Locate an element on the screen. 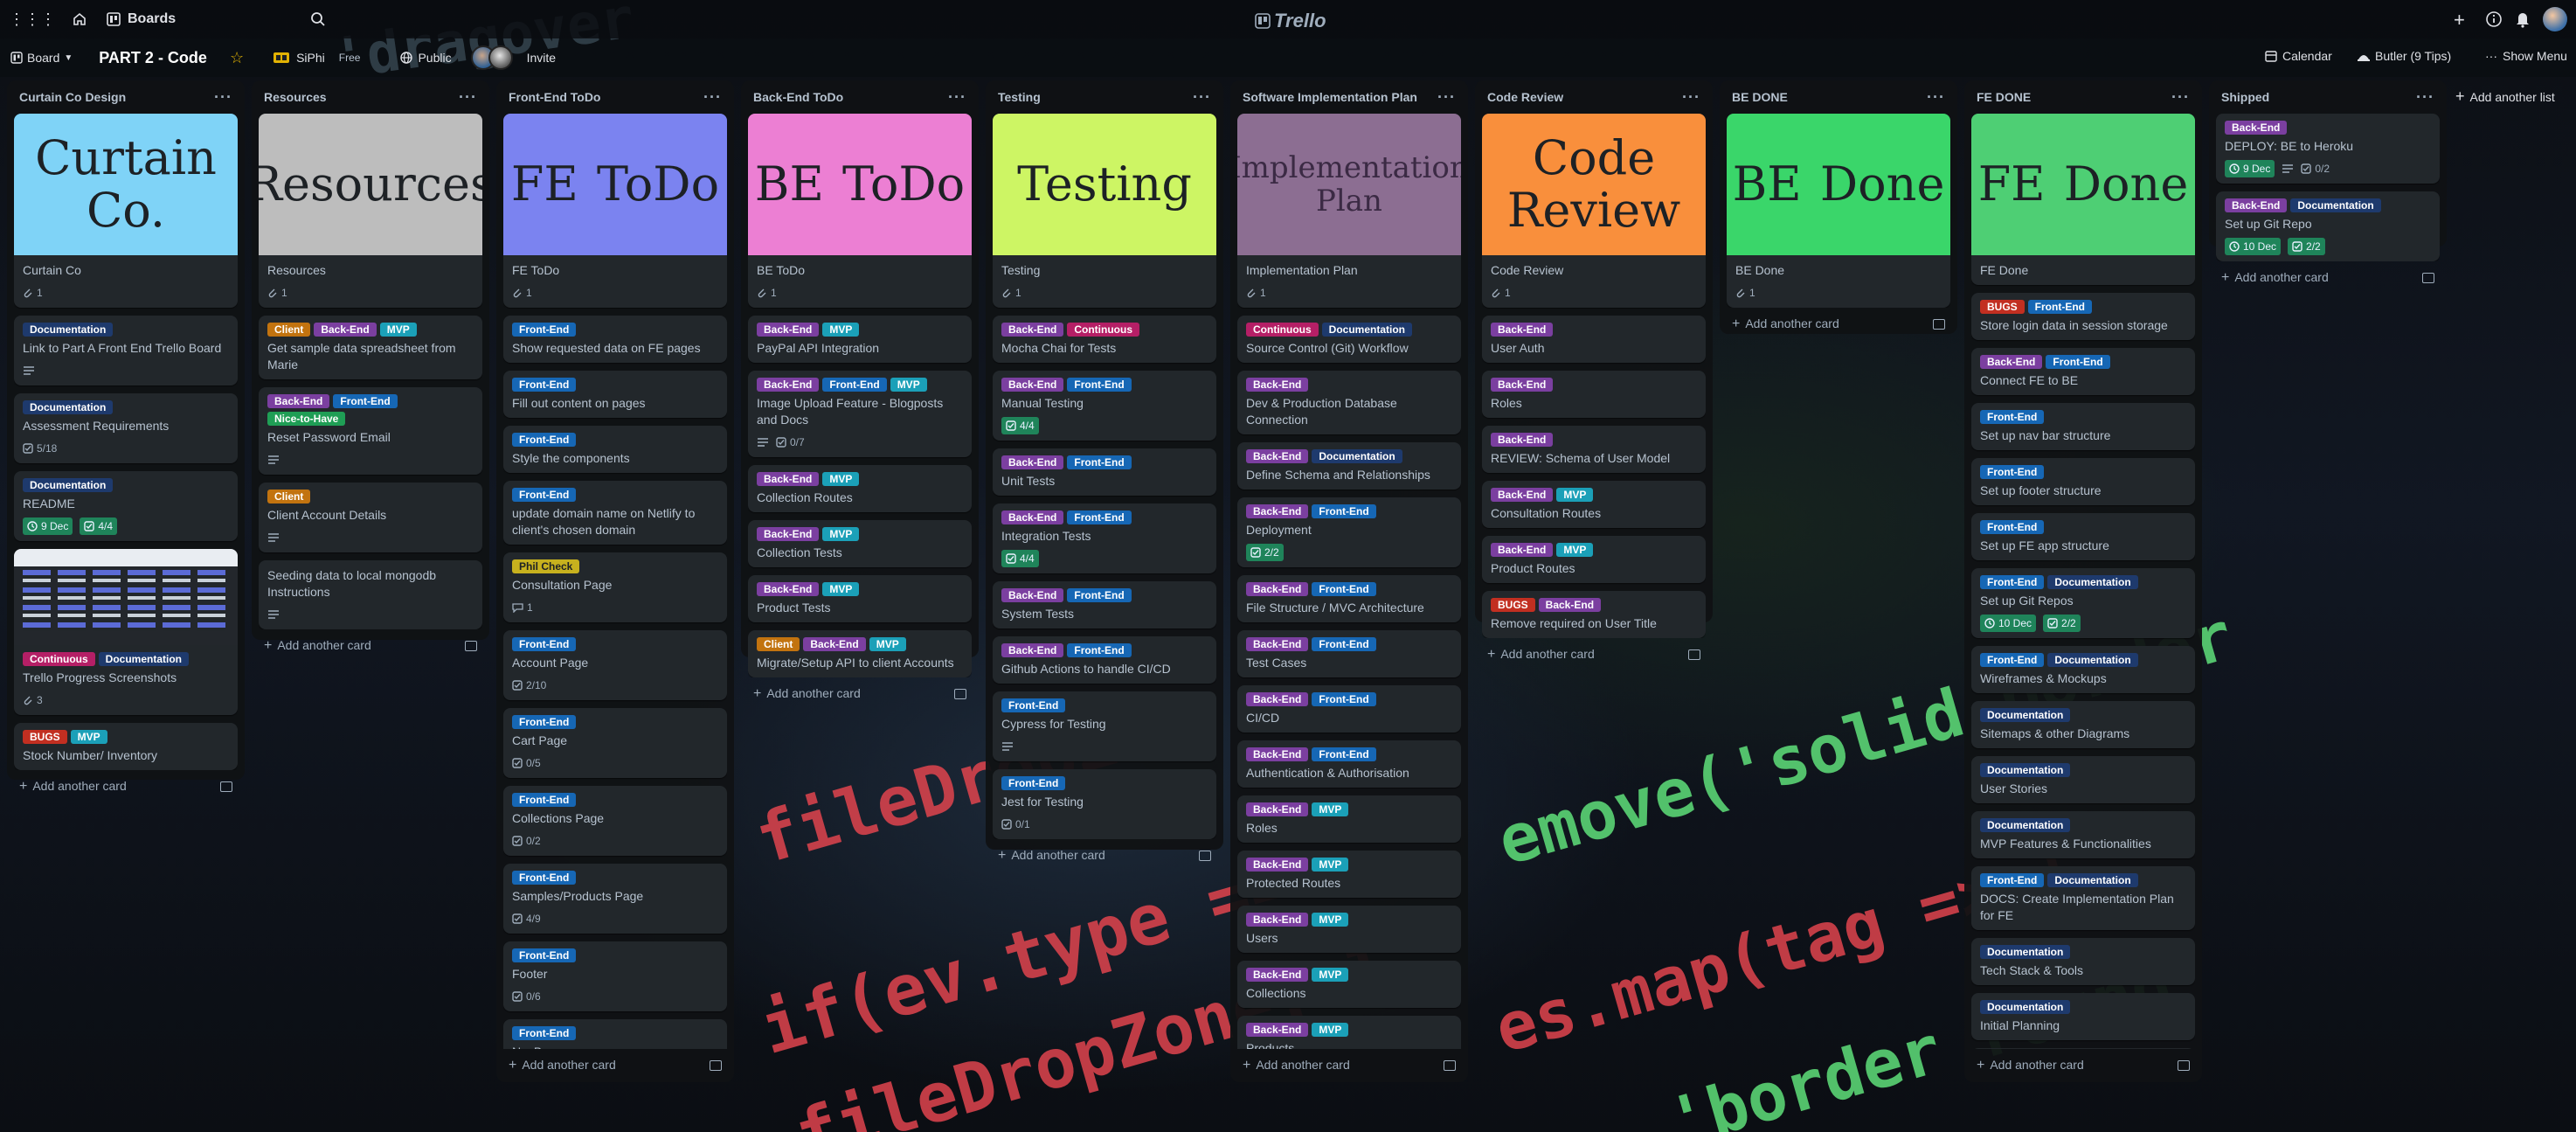  card-title: Cypress for Testing is located at coordinates (1104, 724).